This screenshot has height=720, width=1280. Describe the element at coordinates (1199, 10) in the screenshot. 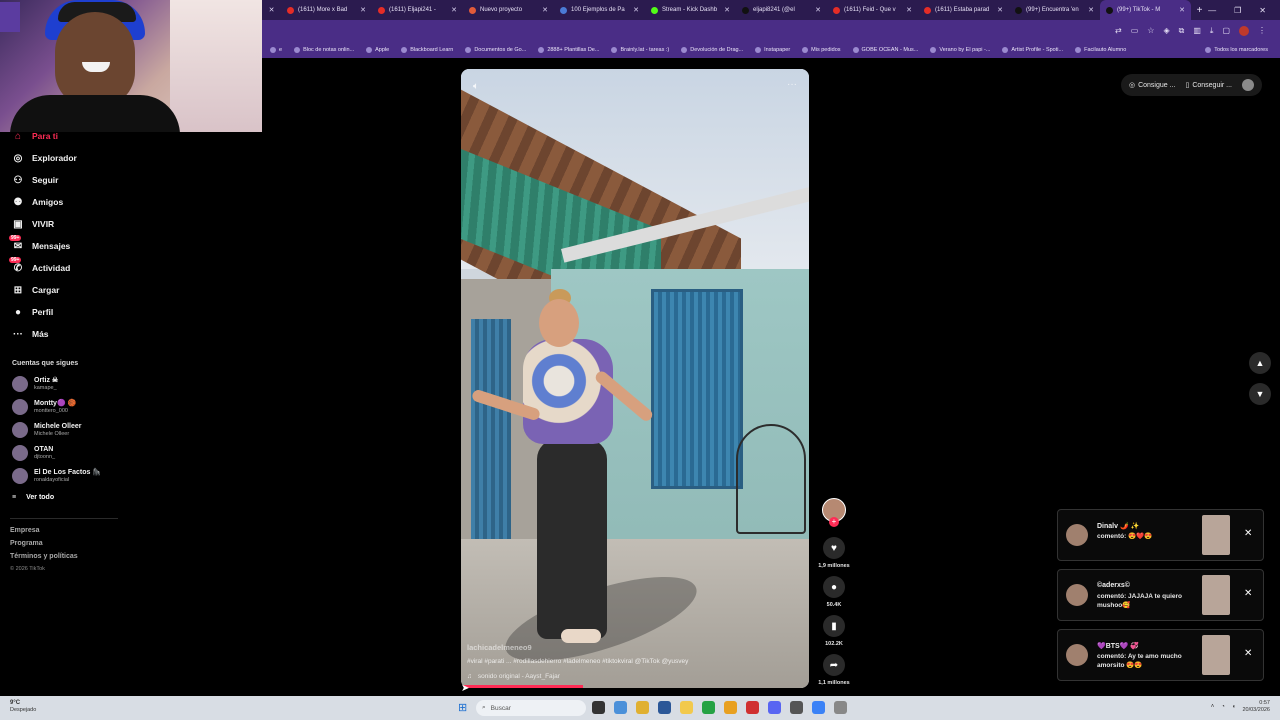

I see `new-tab-button: +` at that location.